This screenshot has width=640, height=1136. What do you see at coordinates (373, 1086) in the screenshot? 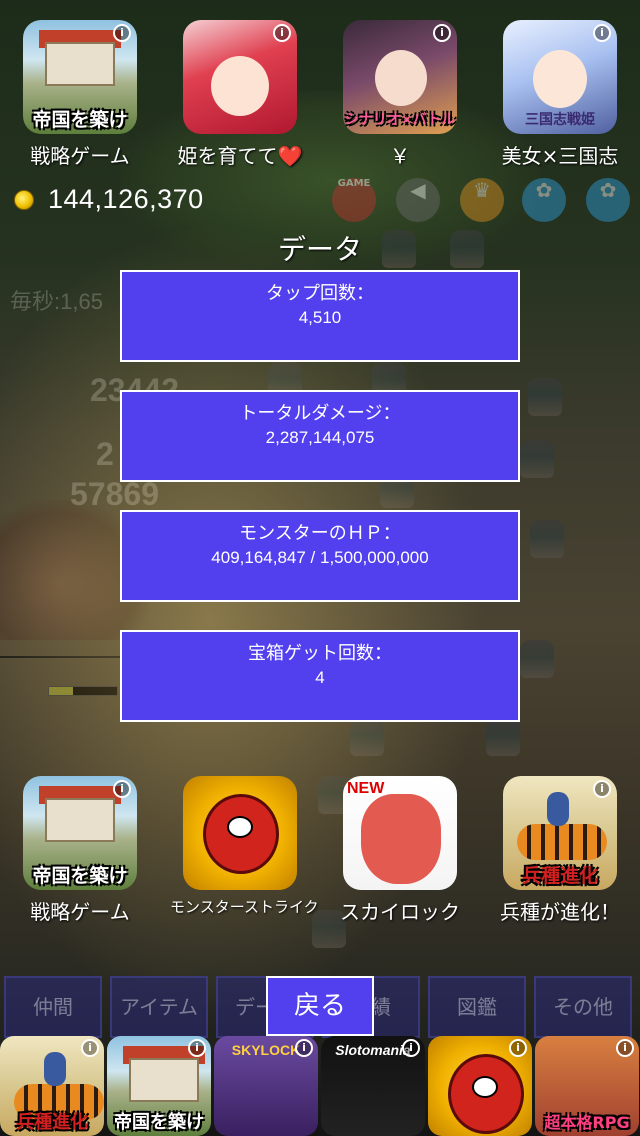
I see `slotomania-app-icon: Slotomania i` at bounding box center [373, 1086].